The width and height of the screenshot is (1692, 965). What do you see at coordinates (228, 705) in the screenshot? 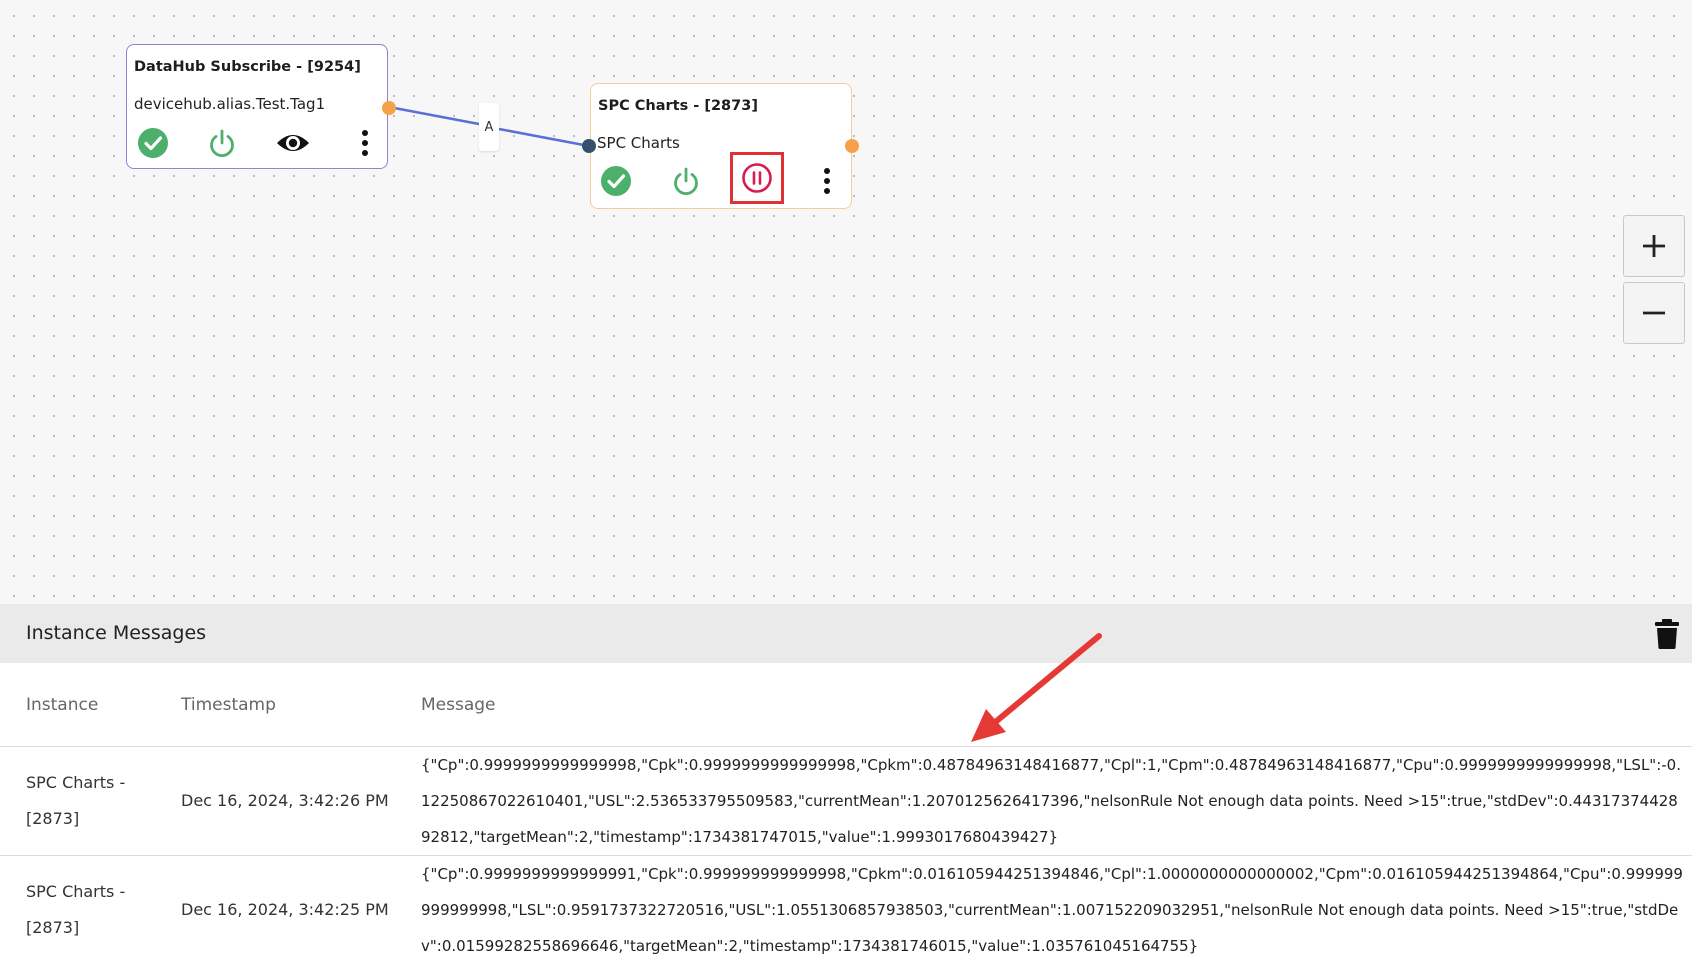
I see `column-header-timestamp: Timestamp` at bounding box center [228, 705].